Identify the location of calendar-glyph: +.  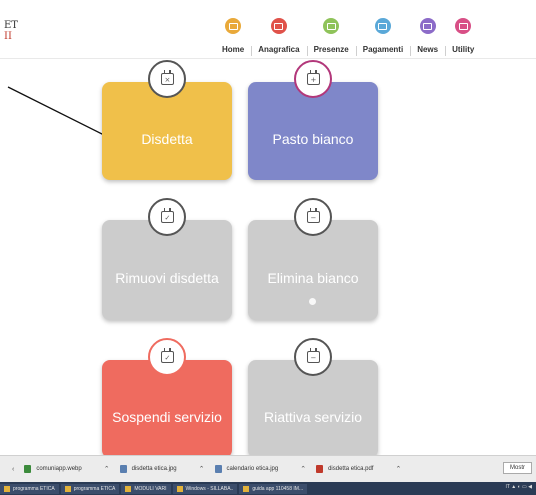
(313, 80).